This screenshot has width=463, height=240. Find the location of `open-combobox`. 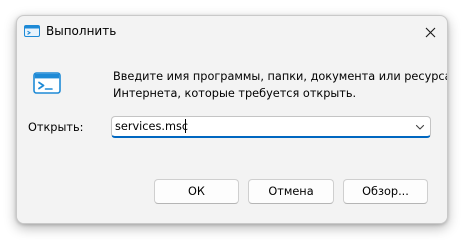

open-combobox is located at coordinates (271, 127).